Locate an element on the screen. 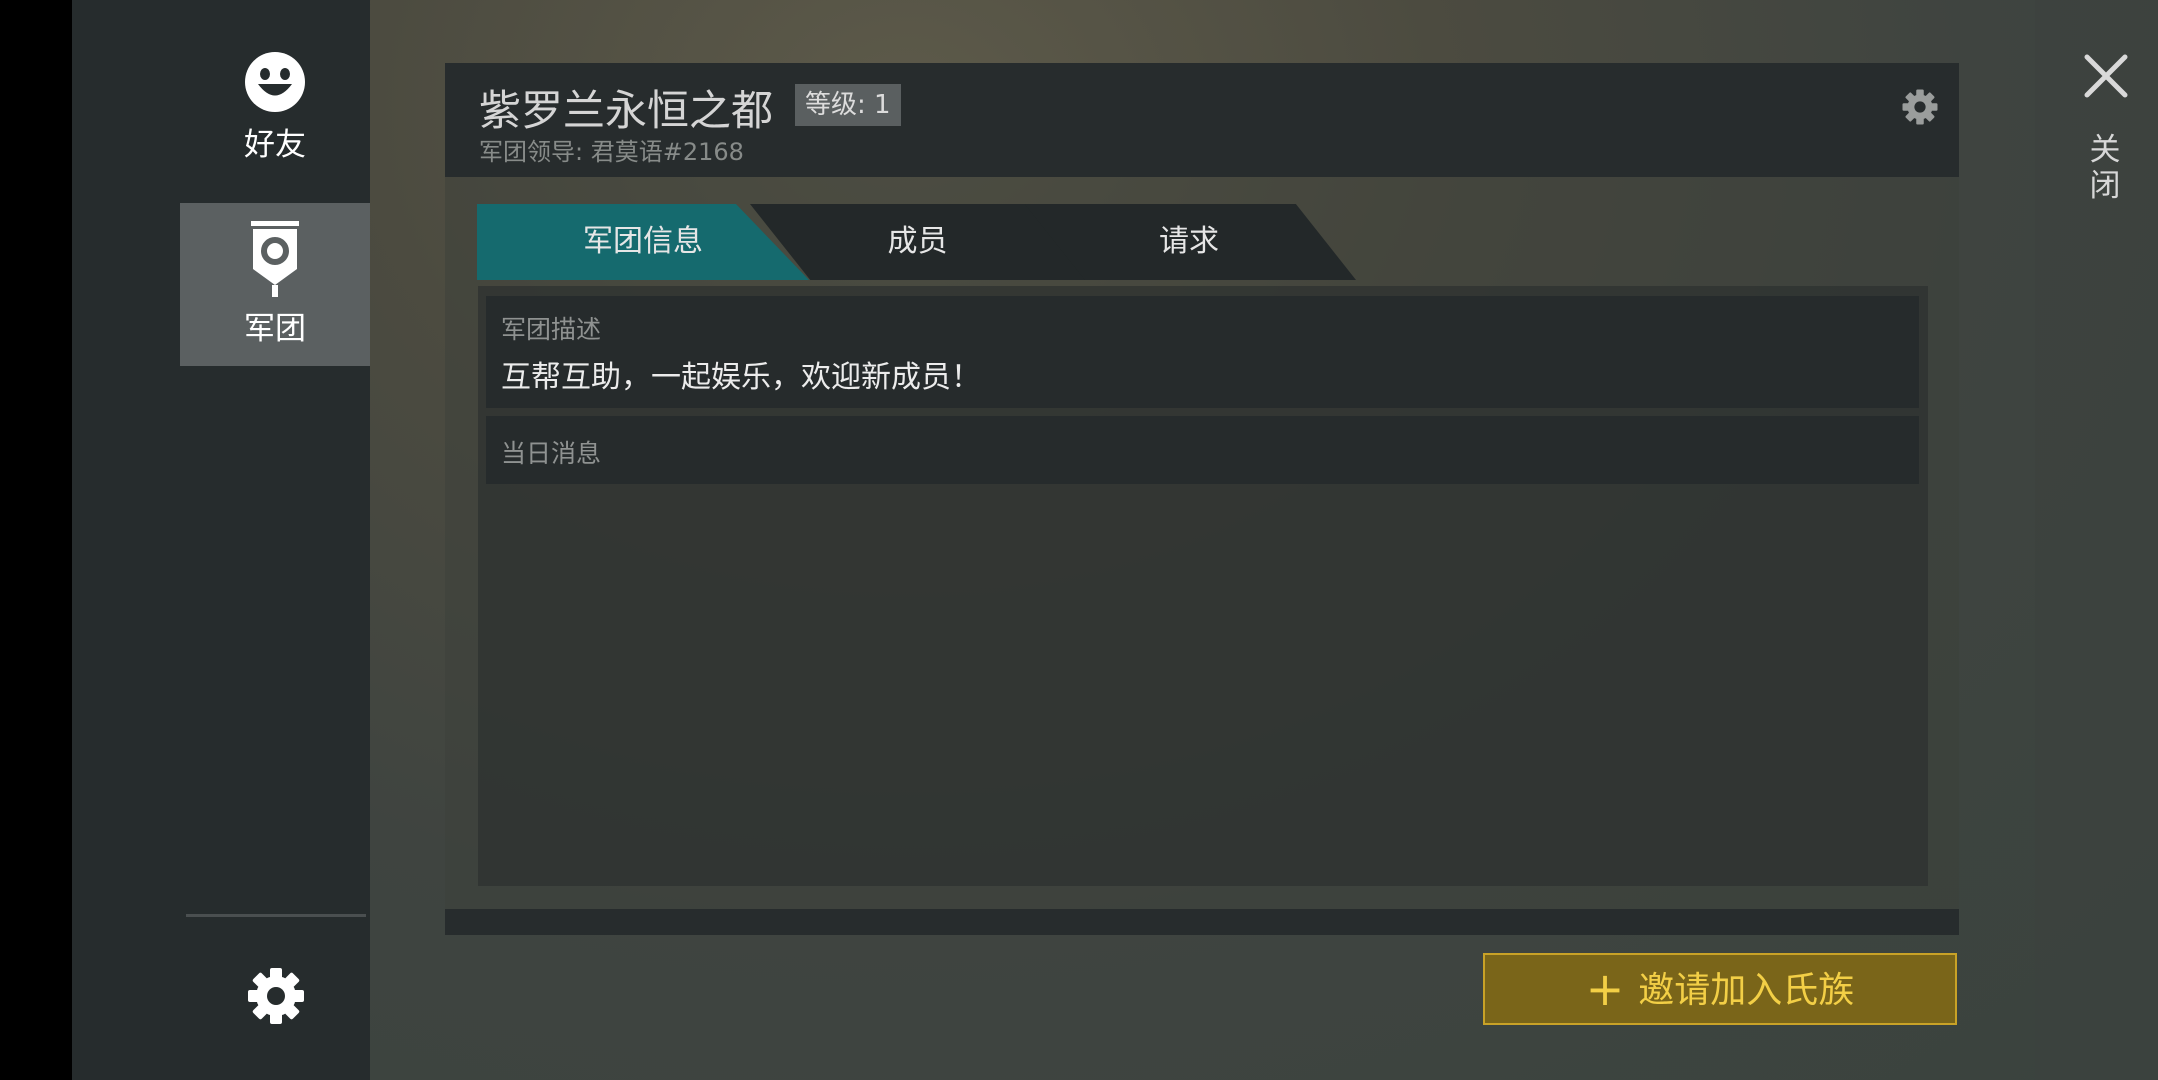  smiley-icon is located at coordinates (275, 82).